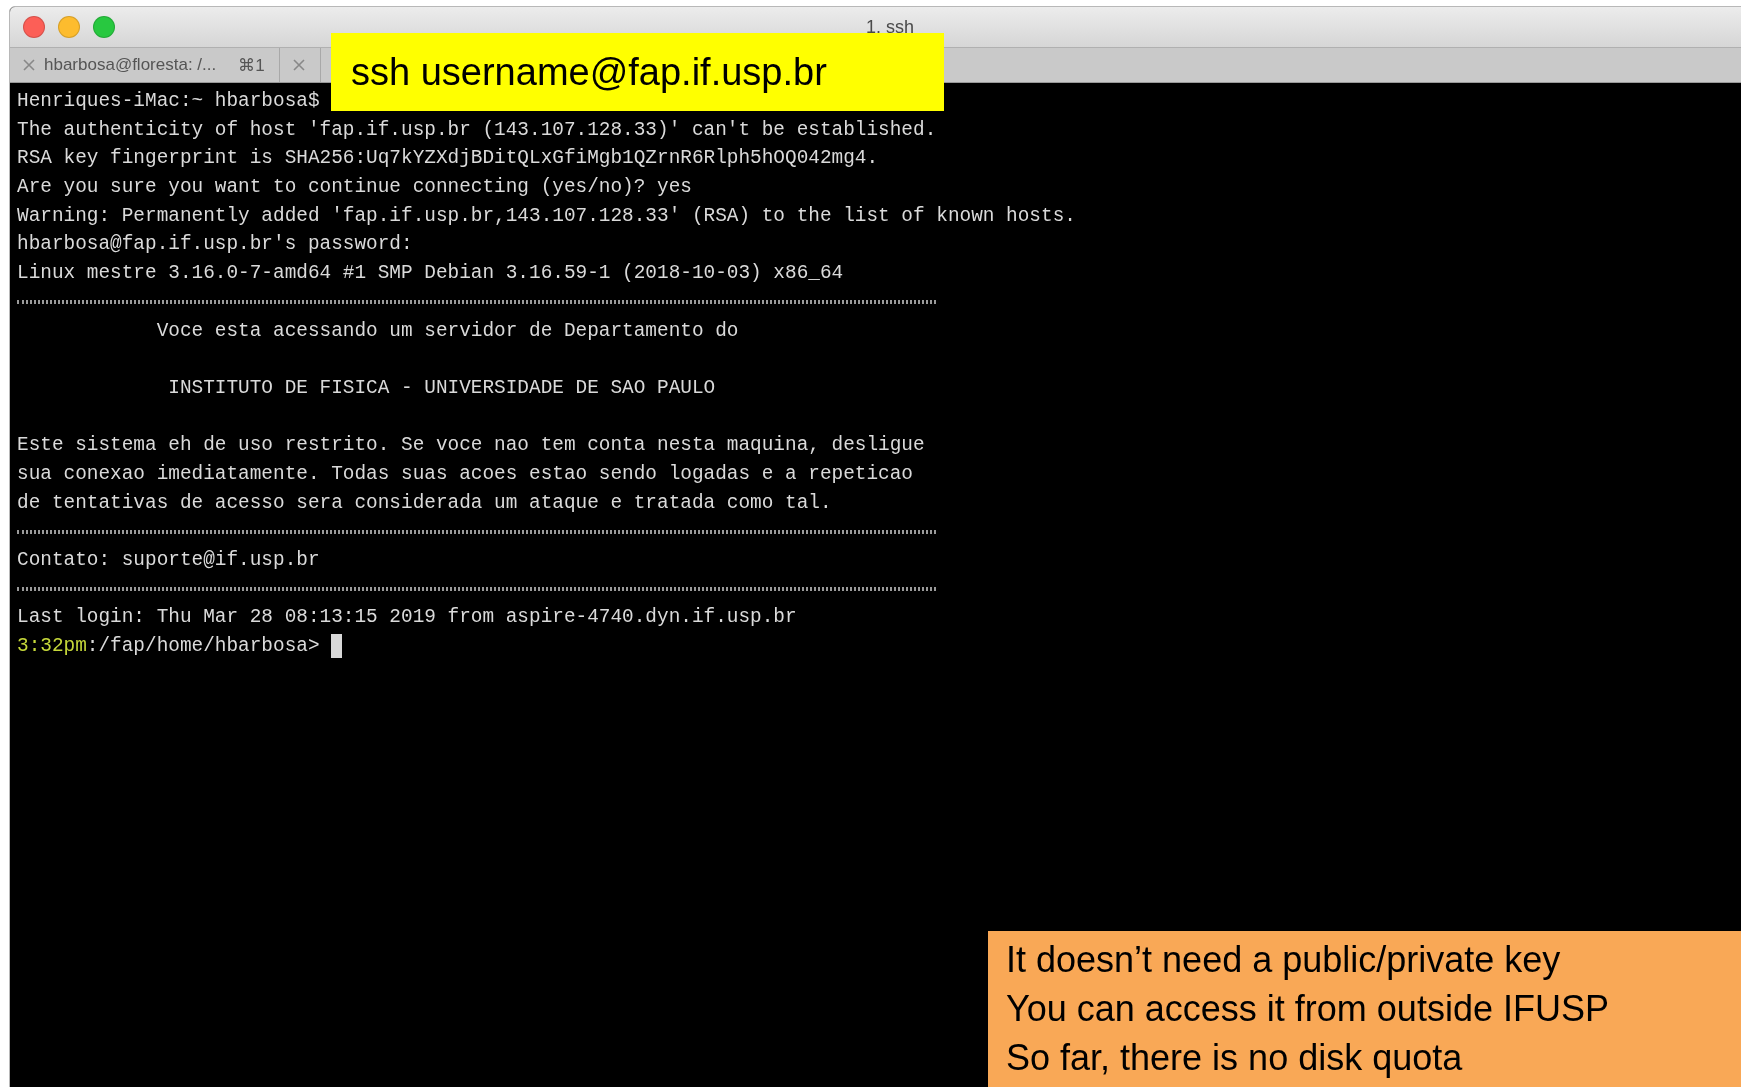 The height and width of the screenshot is (1087, 1741). I want to click on command-callout: ssh username@fap.if.usp.br, so click(637, 72).